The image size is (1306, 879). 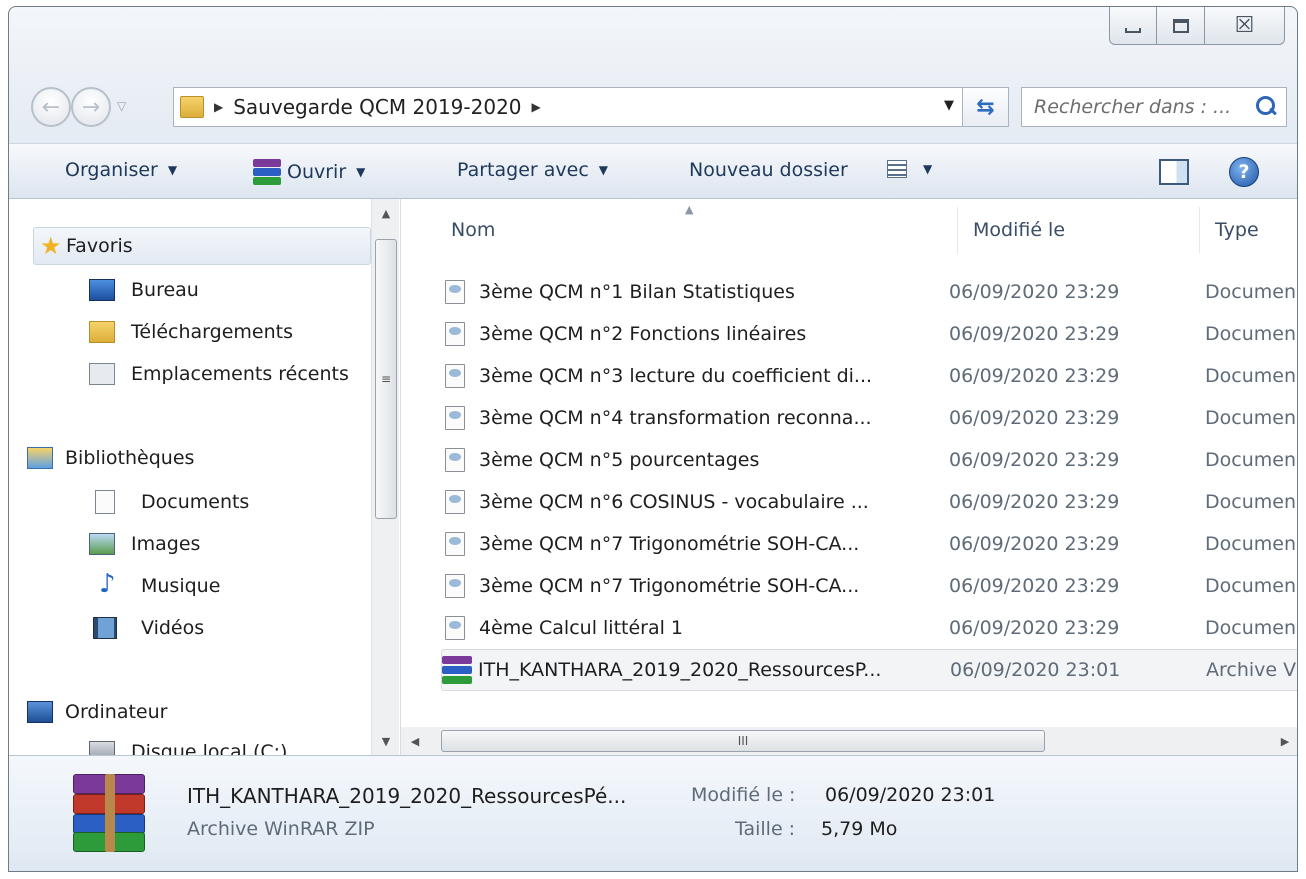 What do you see at coordinates (1284, 741) in the screenshot?
I see `scroll-right-icon: ▶` at bounding box center [1284, 741].